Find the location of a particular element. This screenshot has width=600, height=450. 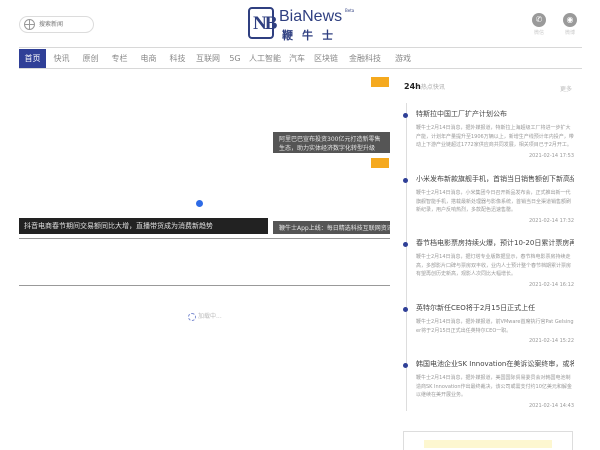

news-title: 小米发布新款旗舰手机，首销当日销售额创下新高纪录 is located at coordinates (495, 179).